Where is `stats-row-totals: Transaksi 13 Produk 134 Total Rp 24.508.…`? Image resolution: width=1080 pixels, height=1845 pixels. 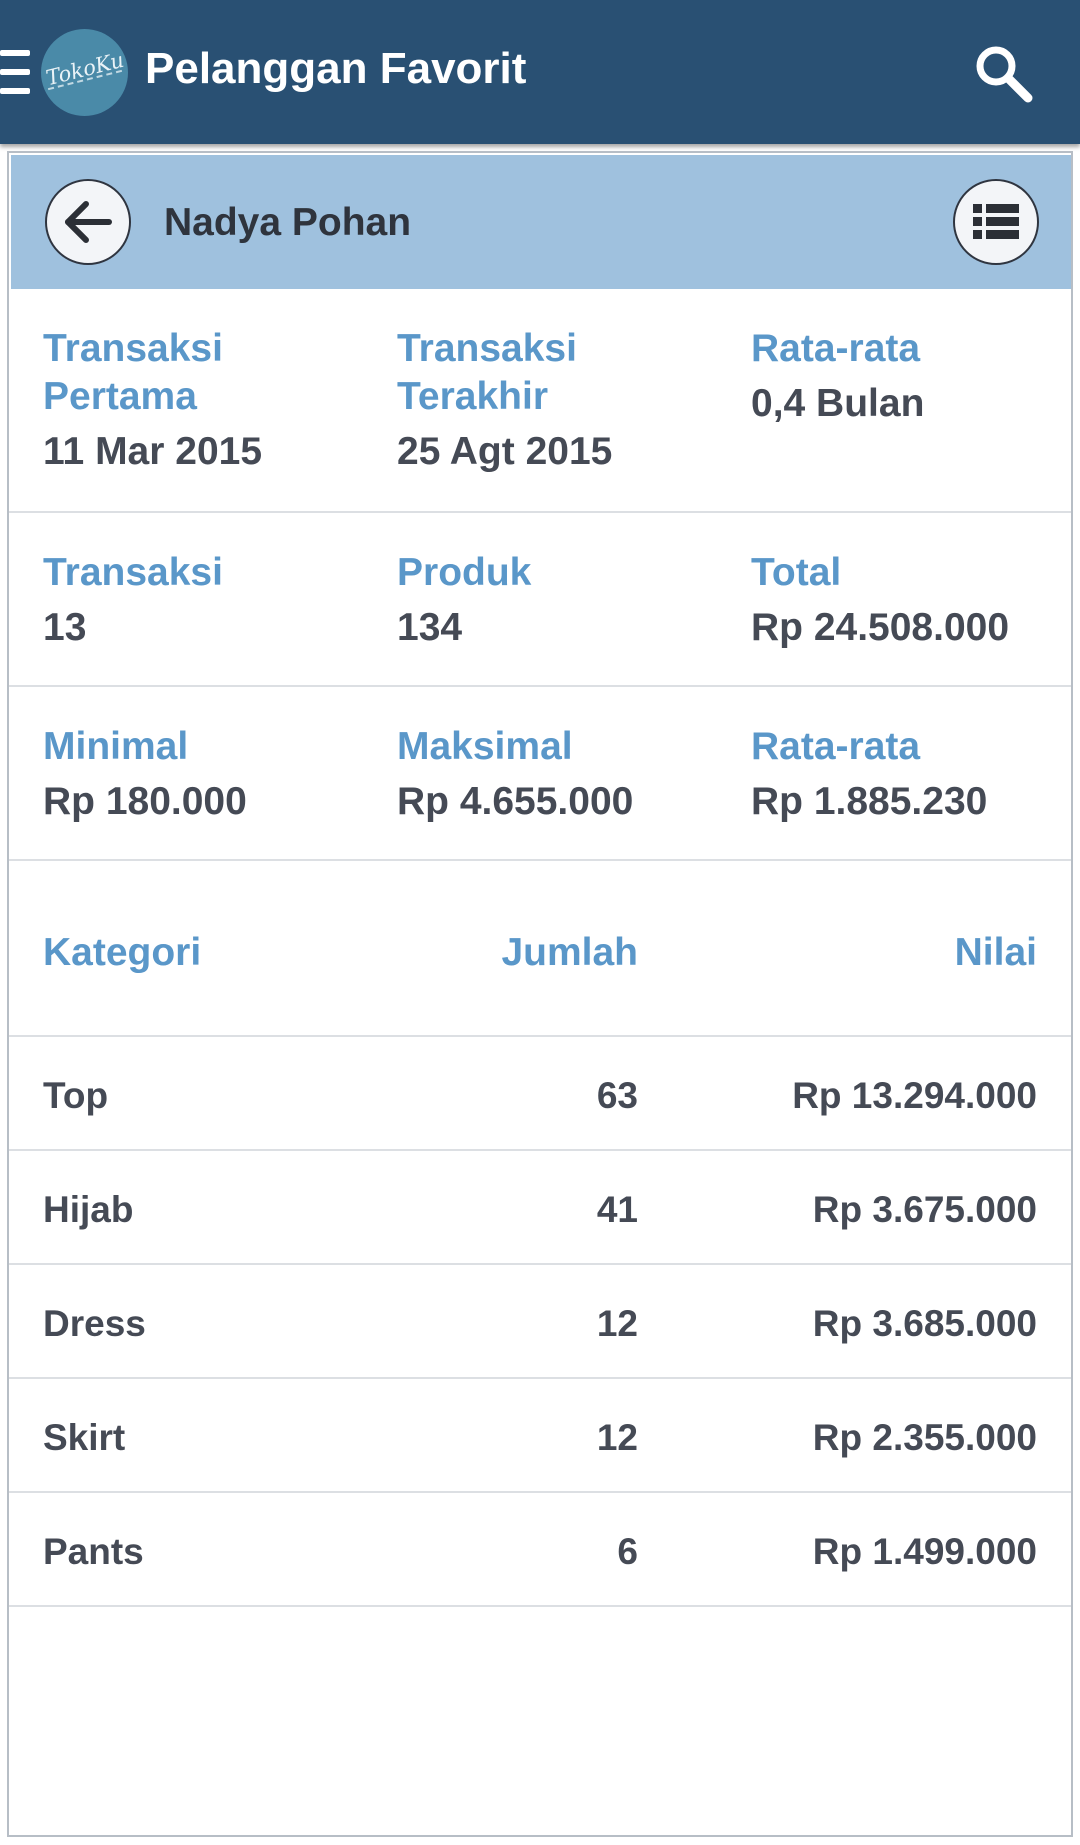
stats-row-totals: Transaksi 13 Produk 134 Total Rp 24.508.… is located at coordinates (540, 600).